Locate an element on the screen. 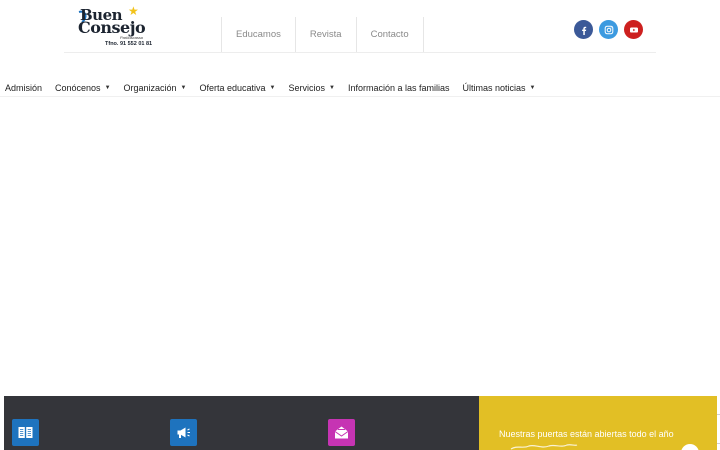  footer-yellow-panel is located at coordinates (598, 423).